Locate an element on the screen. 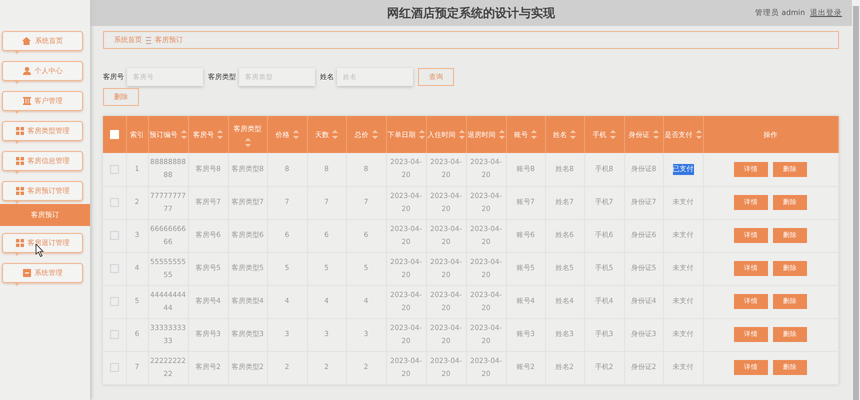 This screenshot has width=860, height=400. scrollbar is located at coordinates (856, 200).